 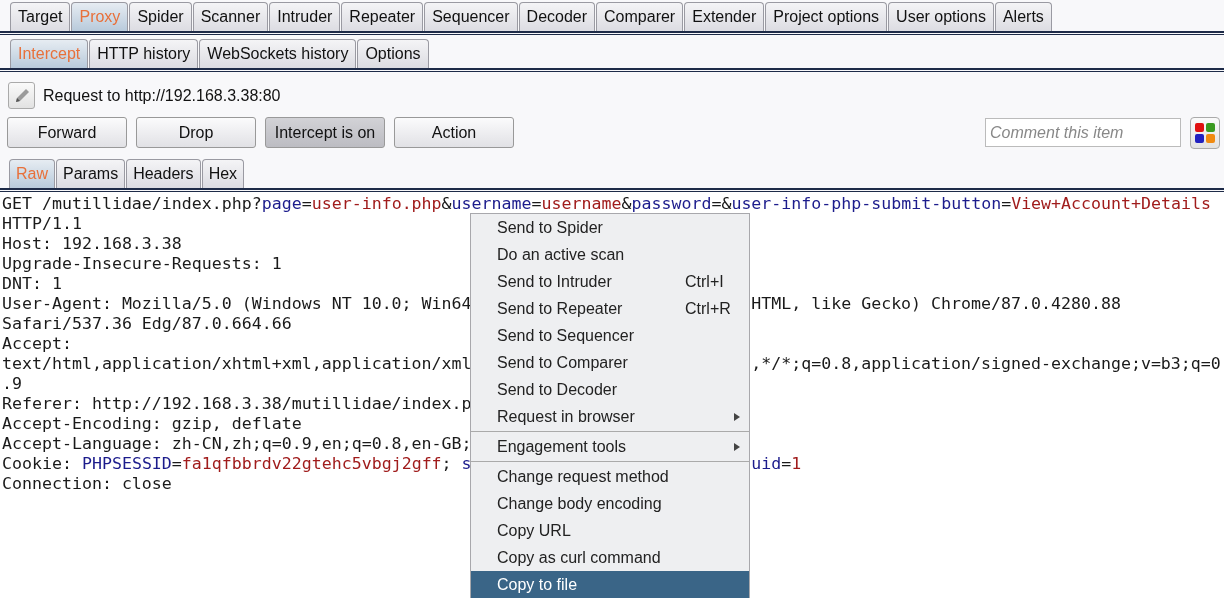 What do you see at coordinates (610, 254) in the screenshot?
I see `menu-item: Do an active scan` at bounding box center [610, 254].